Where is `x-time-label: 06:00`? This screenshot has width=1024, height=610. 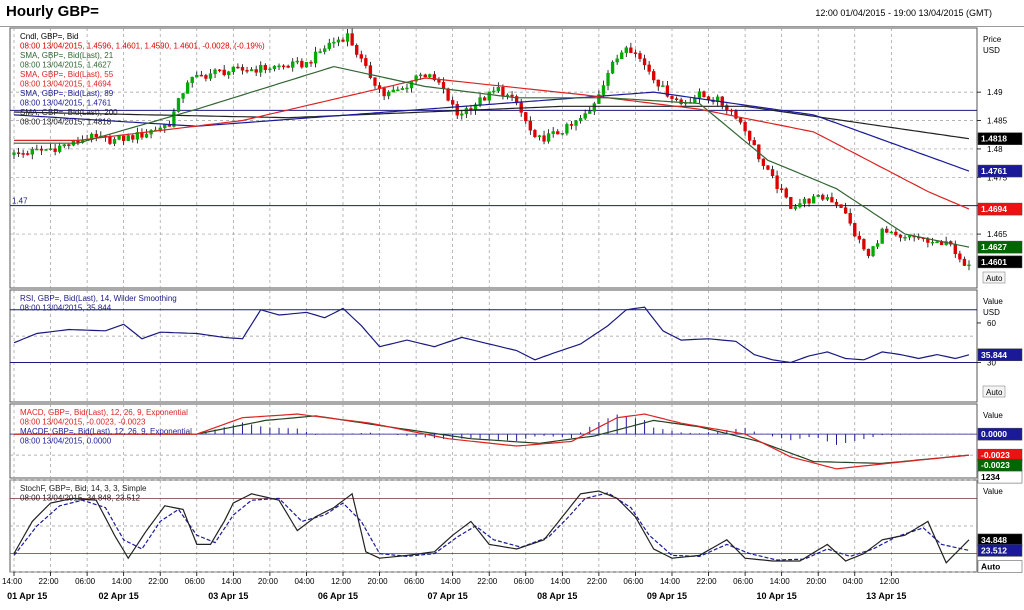 x-time-label: 06:00 is located at coordinates (633, 581).